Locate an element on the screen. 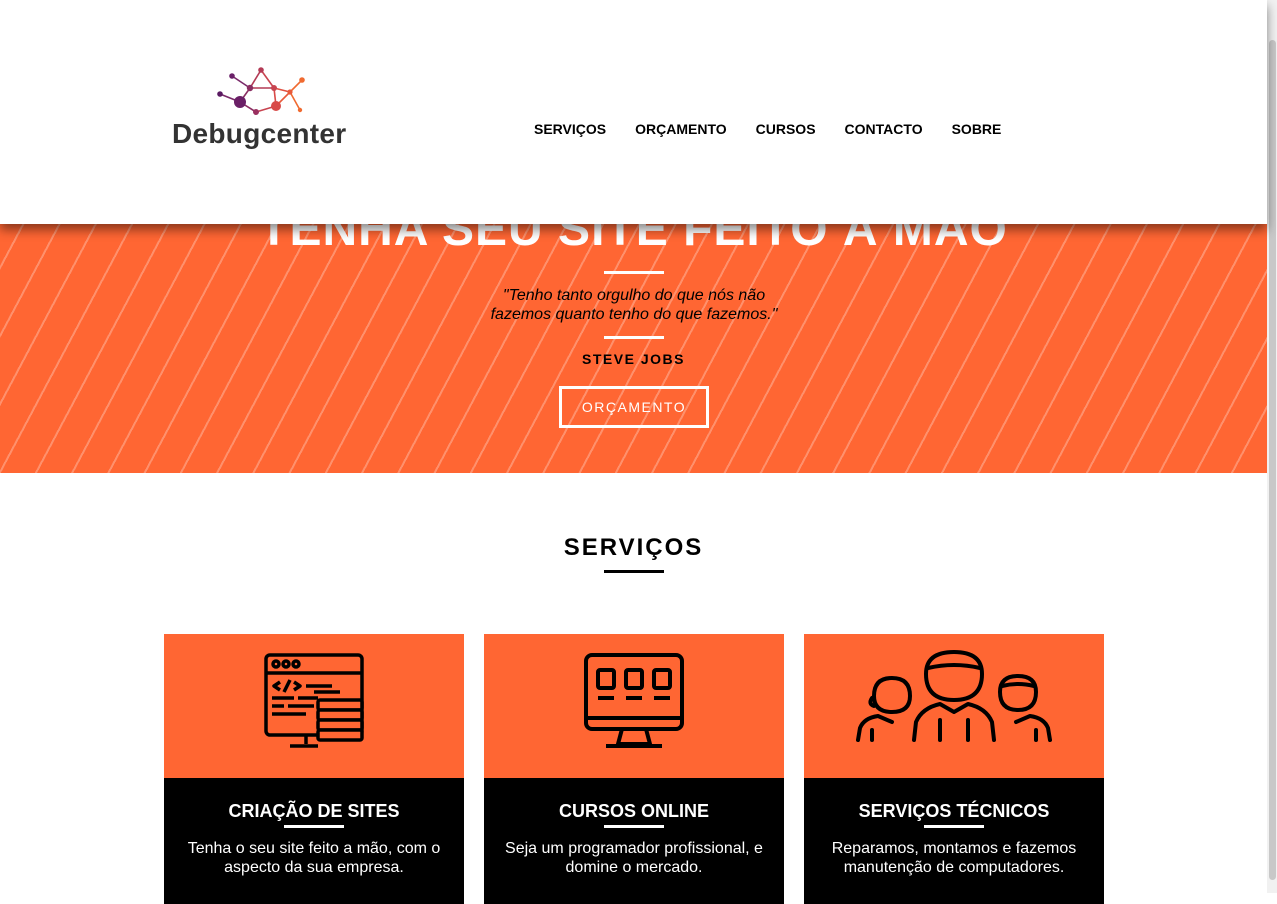 Image resolution: width=1277 pixels, height=904 pixels. scrollbar-thumb is located at coordinates (1272, 460).